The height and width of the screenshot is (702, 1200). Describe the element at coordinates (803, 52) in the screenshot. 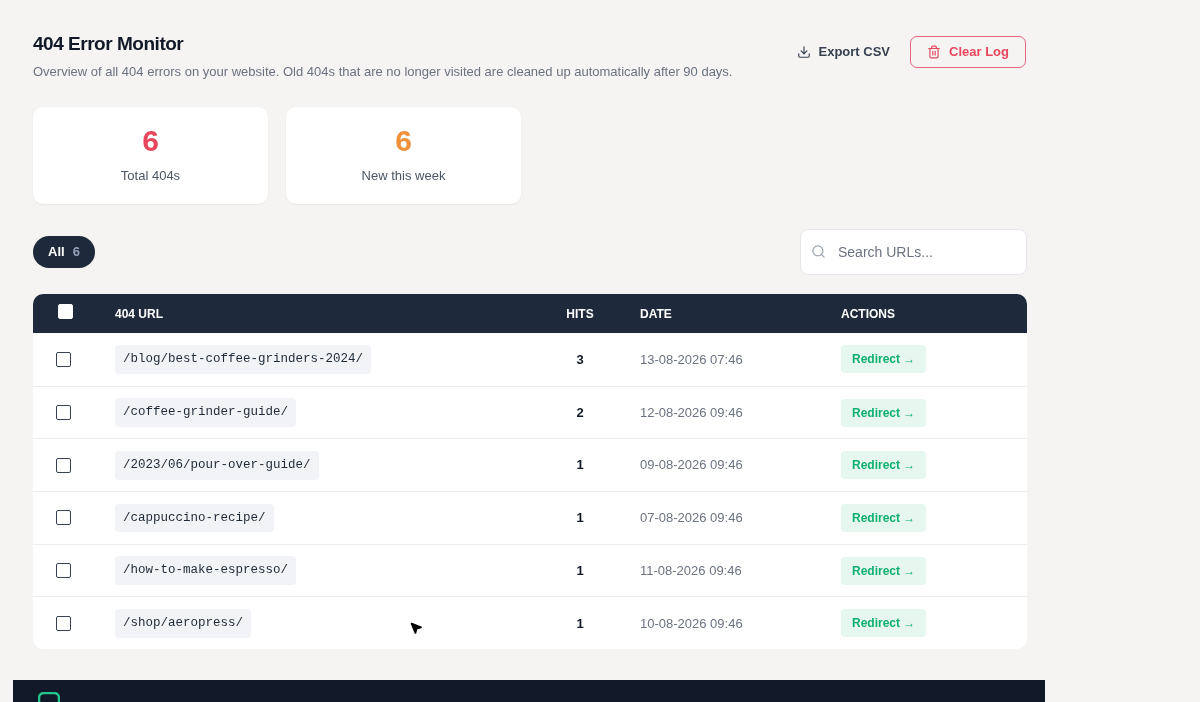

I see `download-icon` at that location.